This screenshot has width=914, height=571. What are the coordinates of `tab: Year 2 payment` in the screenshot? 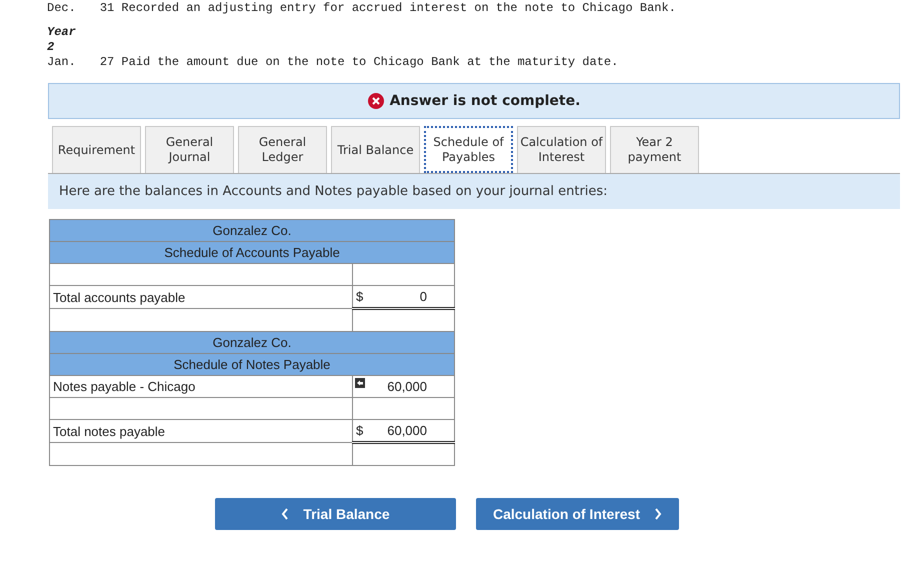 It's located at (654, 149).